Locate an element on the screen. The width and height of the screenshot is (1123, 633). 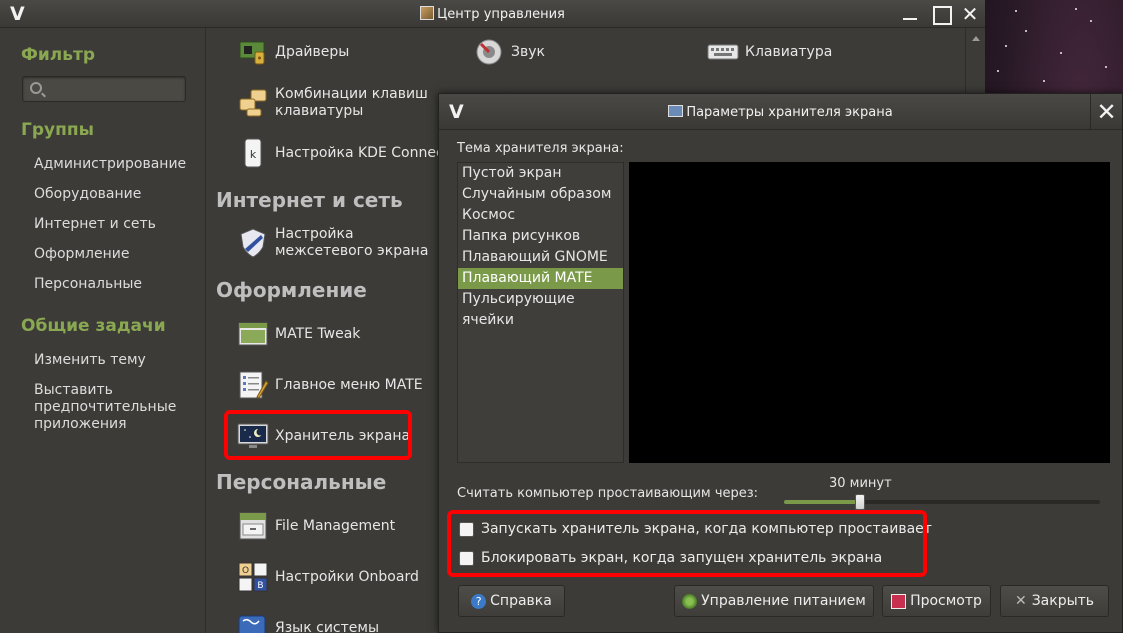
window-titlebar: V Центр управления ✕ is located at coordinates (492, 14).